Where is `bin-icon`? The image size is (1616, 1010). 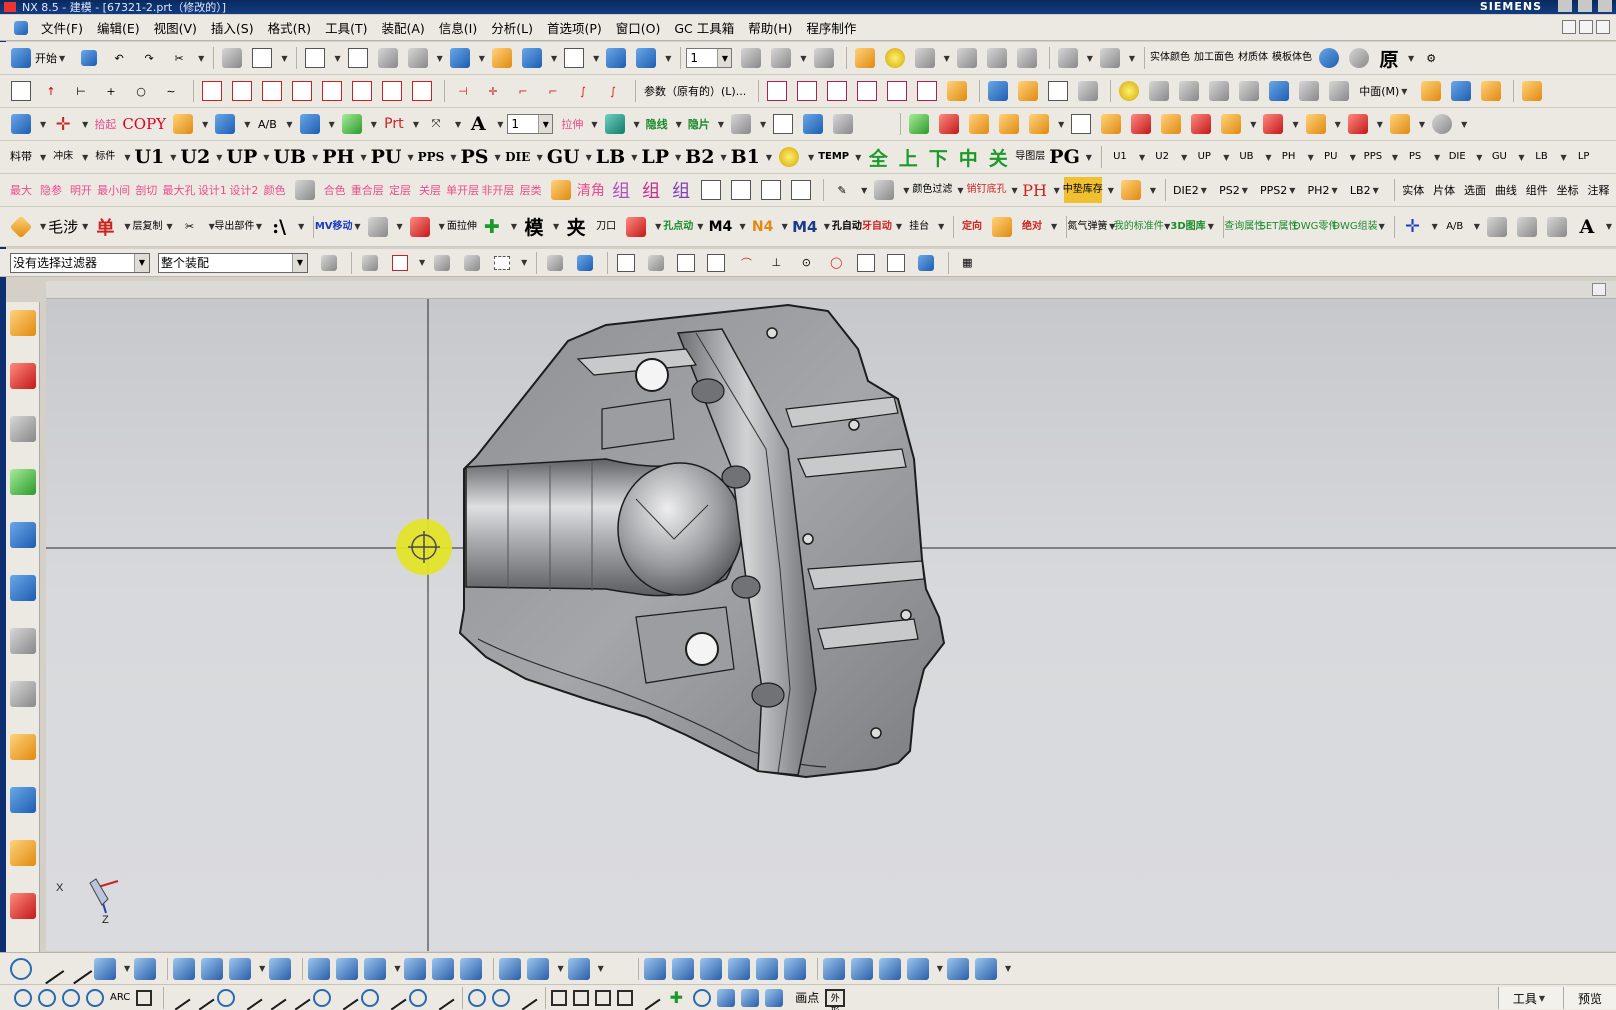 bin-icon is located at coordinates (1009, 124).